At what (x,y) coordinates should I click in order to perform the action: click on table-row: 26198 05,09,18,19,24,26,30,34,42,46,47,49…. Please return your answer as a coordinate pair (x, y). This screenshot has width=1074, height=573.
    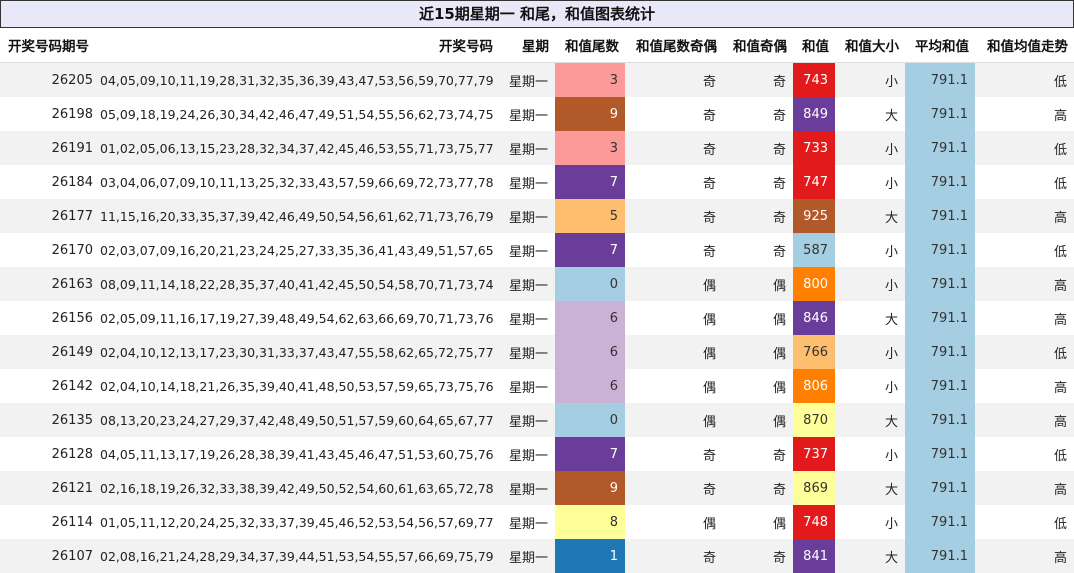
    Looking at the image, I should click on (537, 114).